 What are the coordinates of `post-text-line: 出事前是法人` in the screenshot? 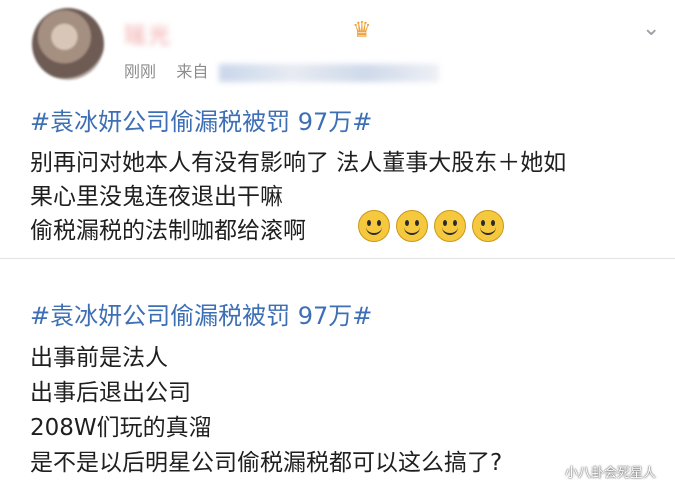 It's located at (99, 358).